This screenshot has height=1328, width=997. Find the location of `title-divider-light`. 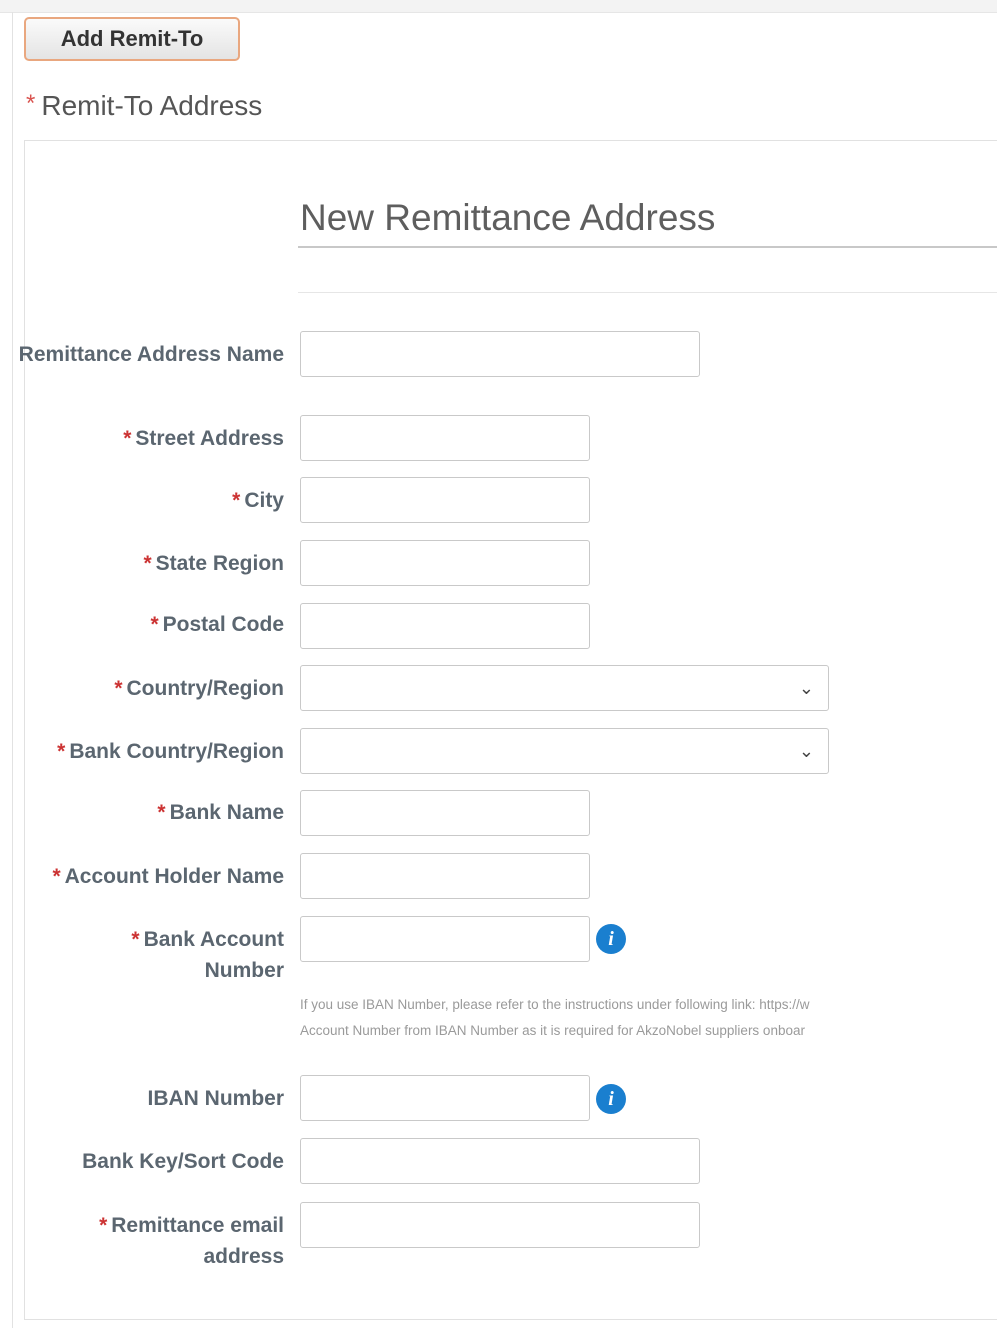

title-divider-light is located at coordinates (647, 292).